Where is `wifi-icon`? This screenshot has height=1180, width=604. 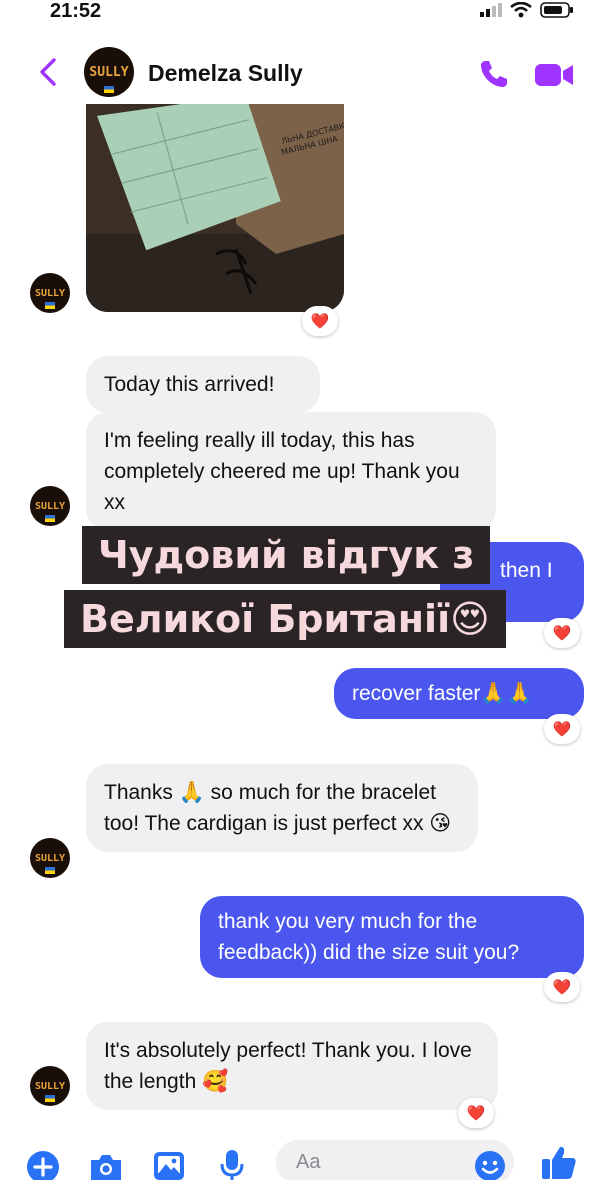 wifi-icon is located at coordinates (521, 10).